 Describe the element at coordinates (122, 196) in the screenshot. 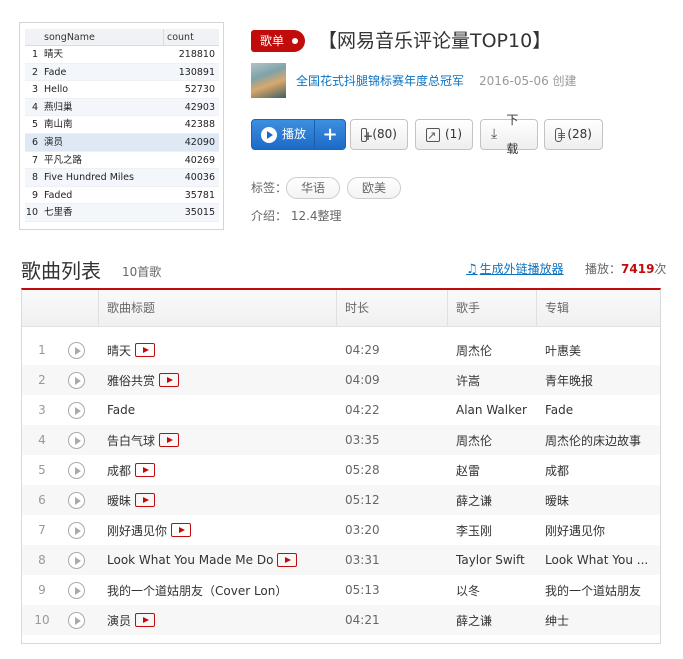

I see `sheet-row: 9 Faded 35781` at that location.